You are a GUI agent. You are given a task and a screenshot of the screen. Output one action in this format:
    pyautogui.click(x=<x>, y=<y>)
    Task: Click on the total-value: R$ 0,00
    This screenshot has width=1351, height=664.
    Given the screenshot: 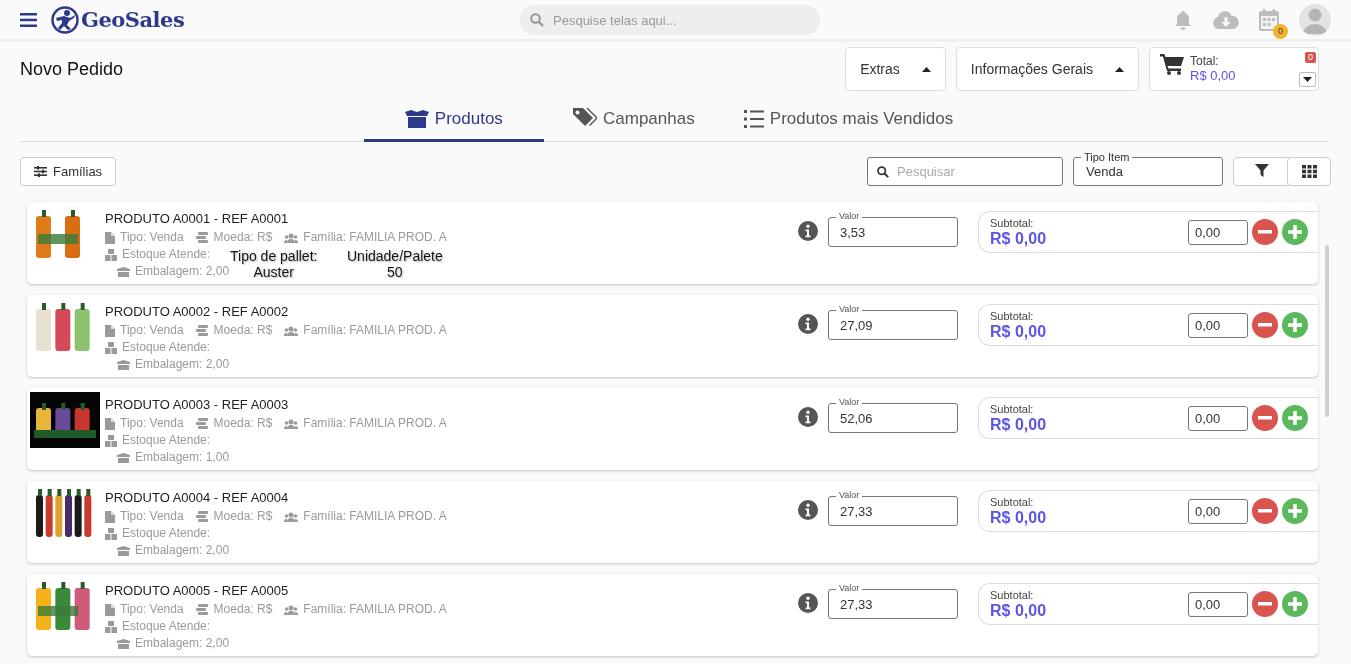 What is the action you would take?
    pyautogui.click(x=1213, y=75)
    